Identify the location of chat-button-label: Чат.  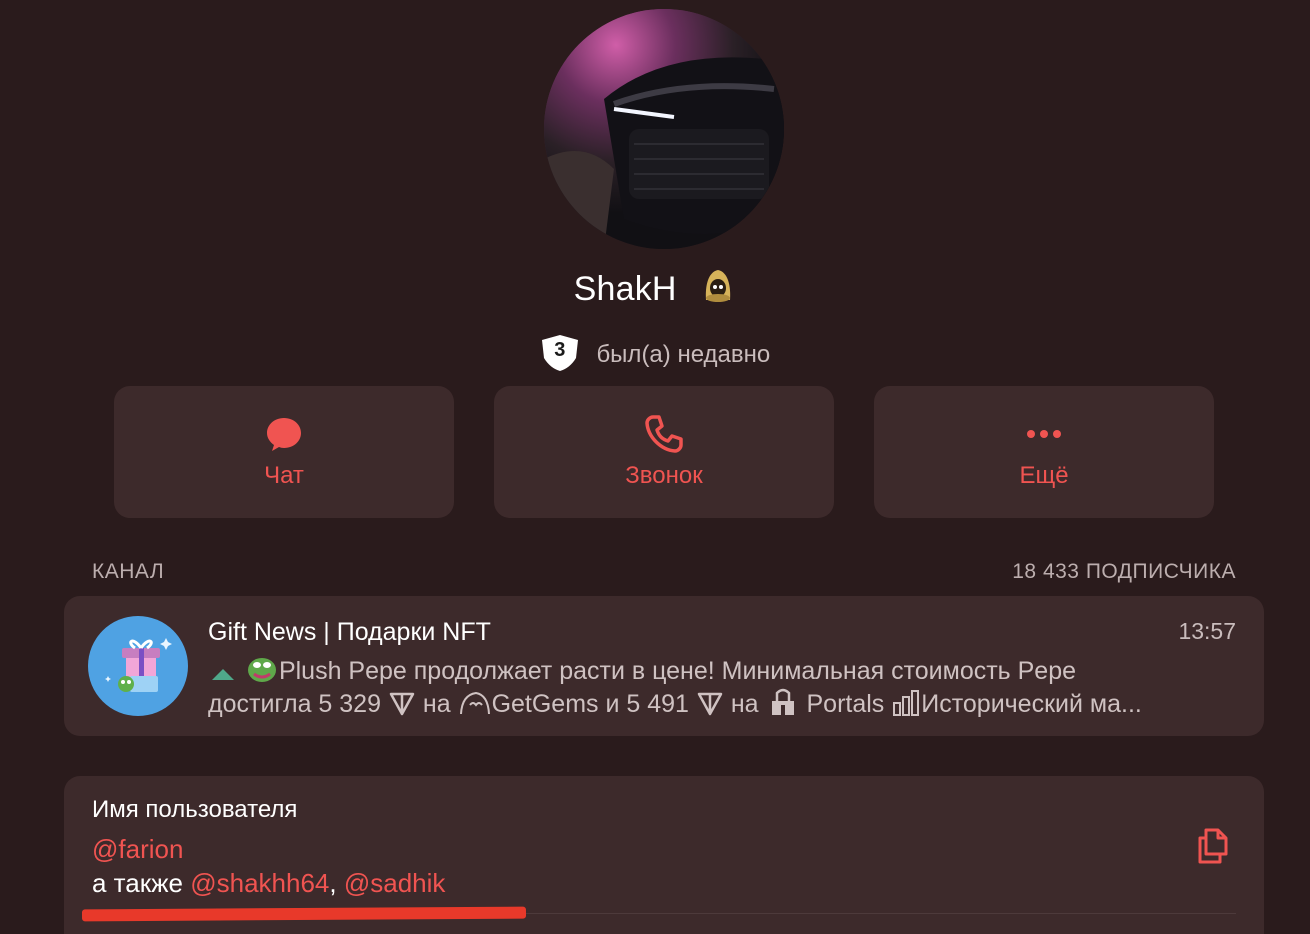
(284, 475).